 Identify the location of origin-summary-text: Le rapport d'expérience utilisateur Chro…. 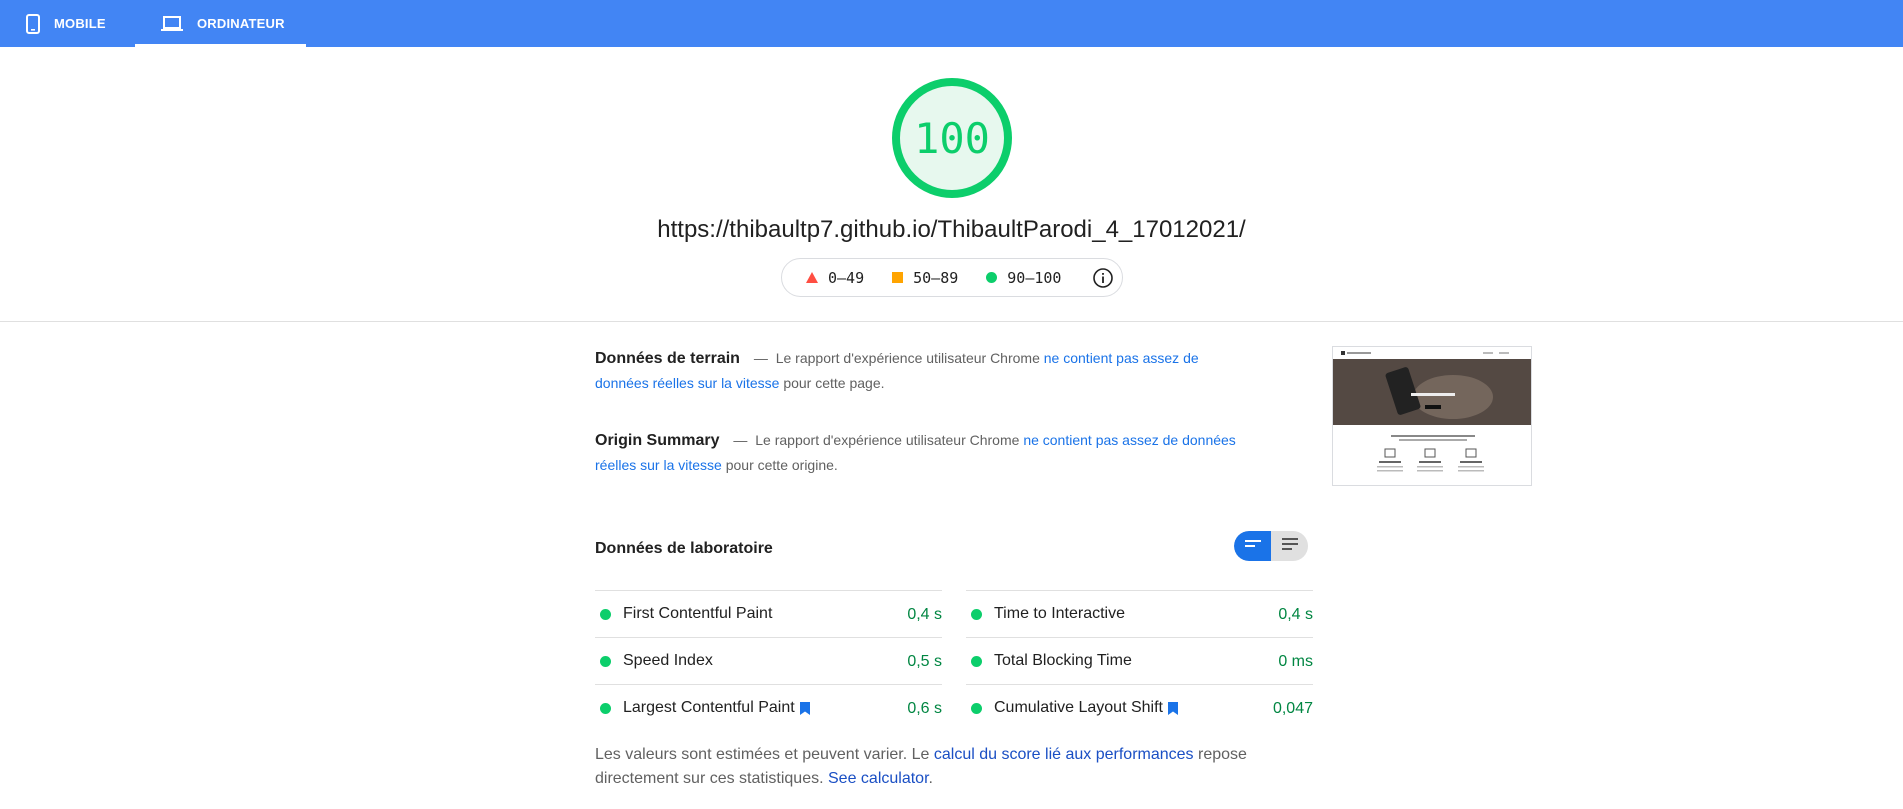
(887, 440).